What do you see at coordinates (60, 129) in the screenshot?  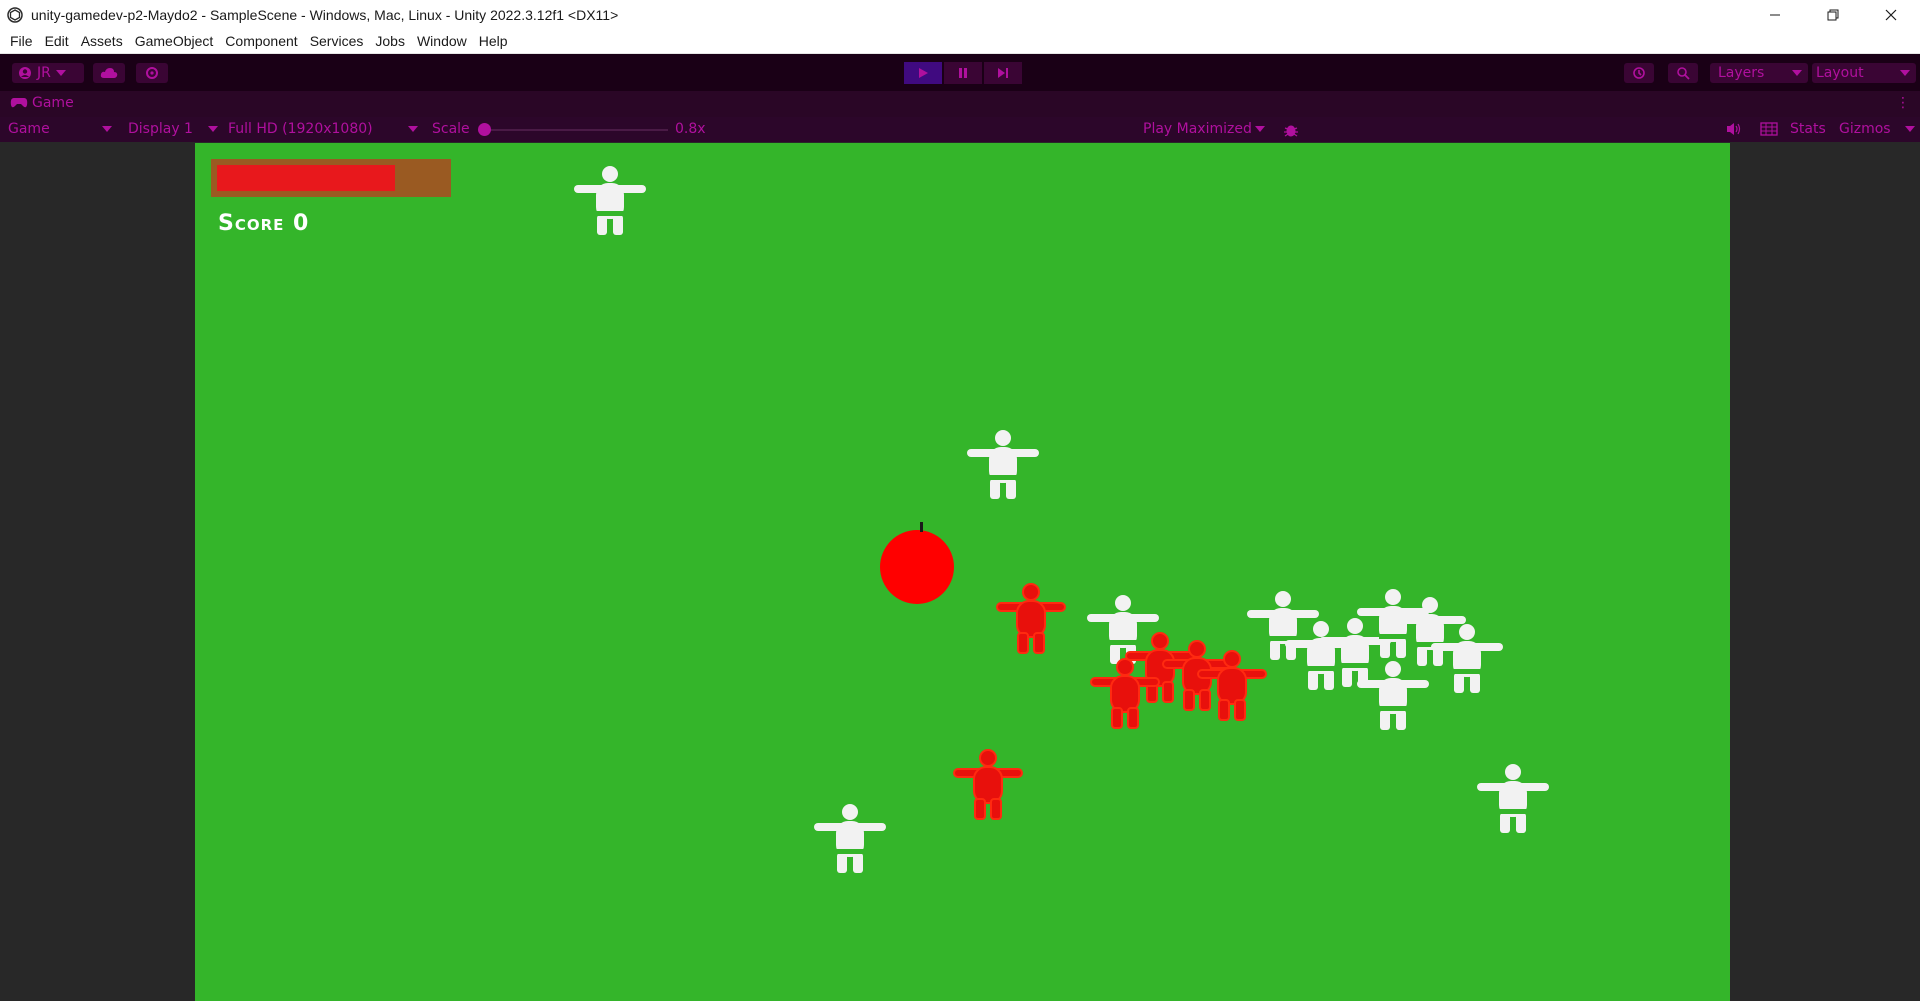 I see `view-mode-dropdown: Game` at bounding box center [60, 129].